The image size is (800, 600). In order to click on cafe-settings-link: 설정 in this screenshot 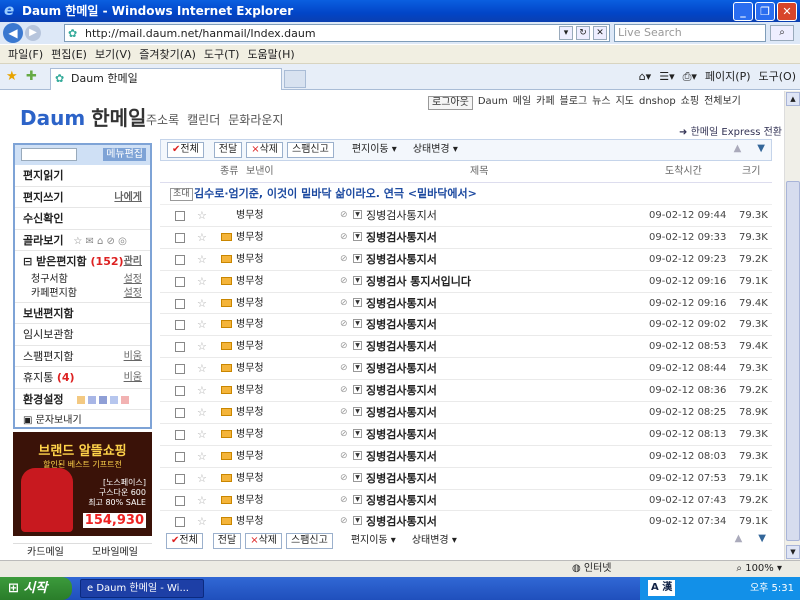, I will do `click(133, 294)`.